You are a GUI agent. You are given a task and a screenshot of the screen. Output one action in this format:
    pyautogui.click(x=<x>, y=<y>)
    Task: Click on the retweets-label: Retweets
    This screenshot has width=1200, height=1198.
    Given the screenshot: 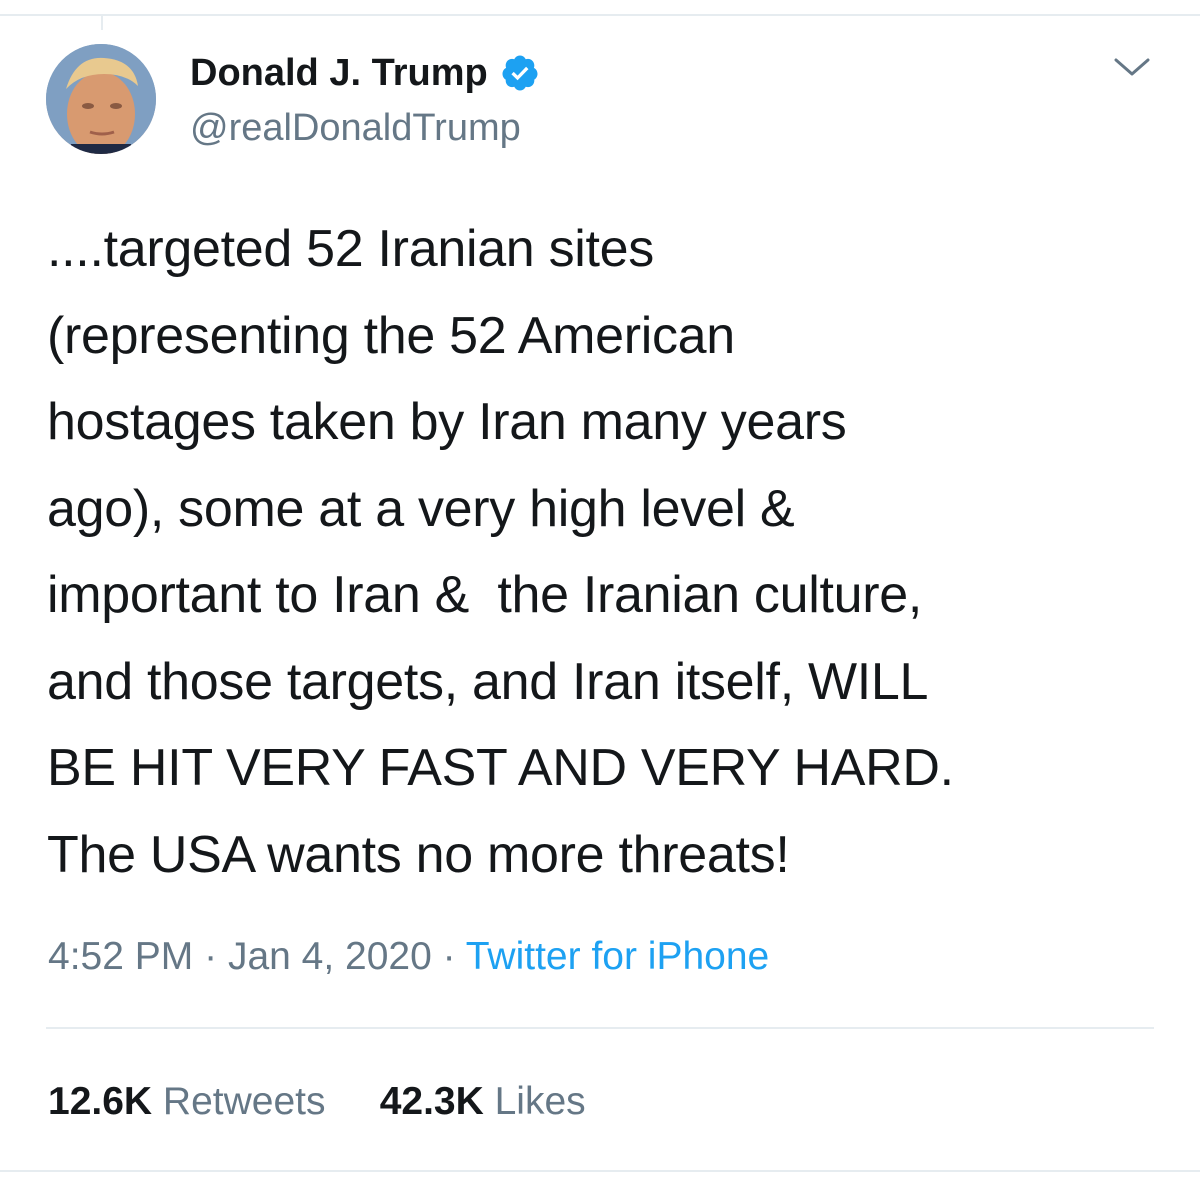 What is the action you would take?
    pyautogui.click(x=244, y=1101)
    